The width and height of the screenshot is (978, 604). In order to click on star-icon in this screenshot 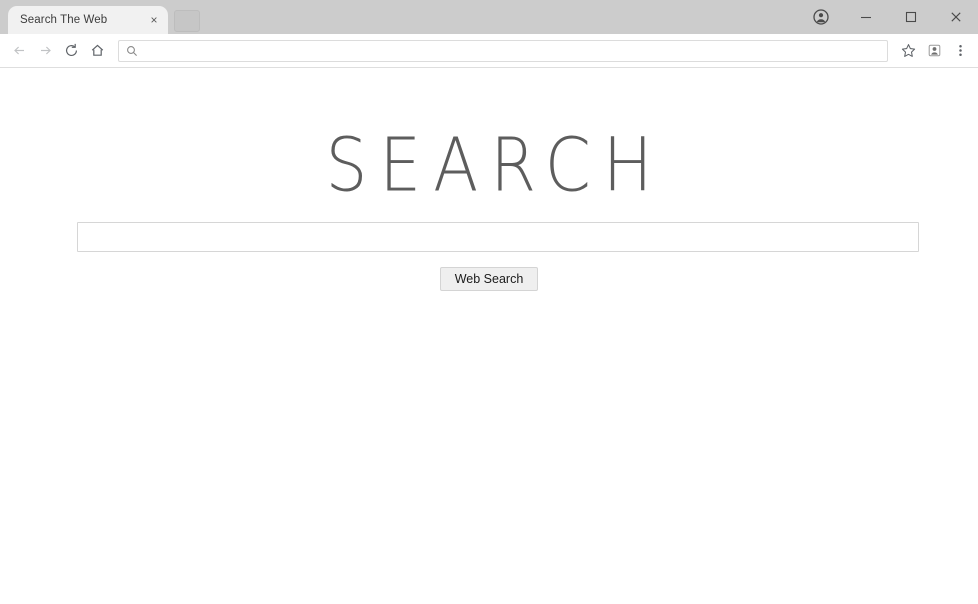, I will do `click(908, 51)`.